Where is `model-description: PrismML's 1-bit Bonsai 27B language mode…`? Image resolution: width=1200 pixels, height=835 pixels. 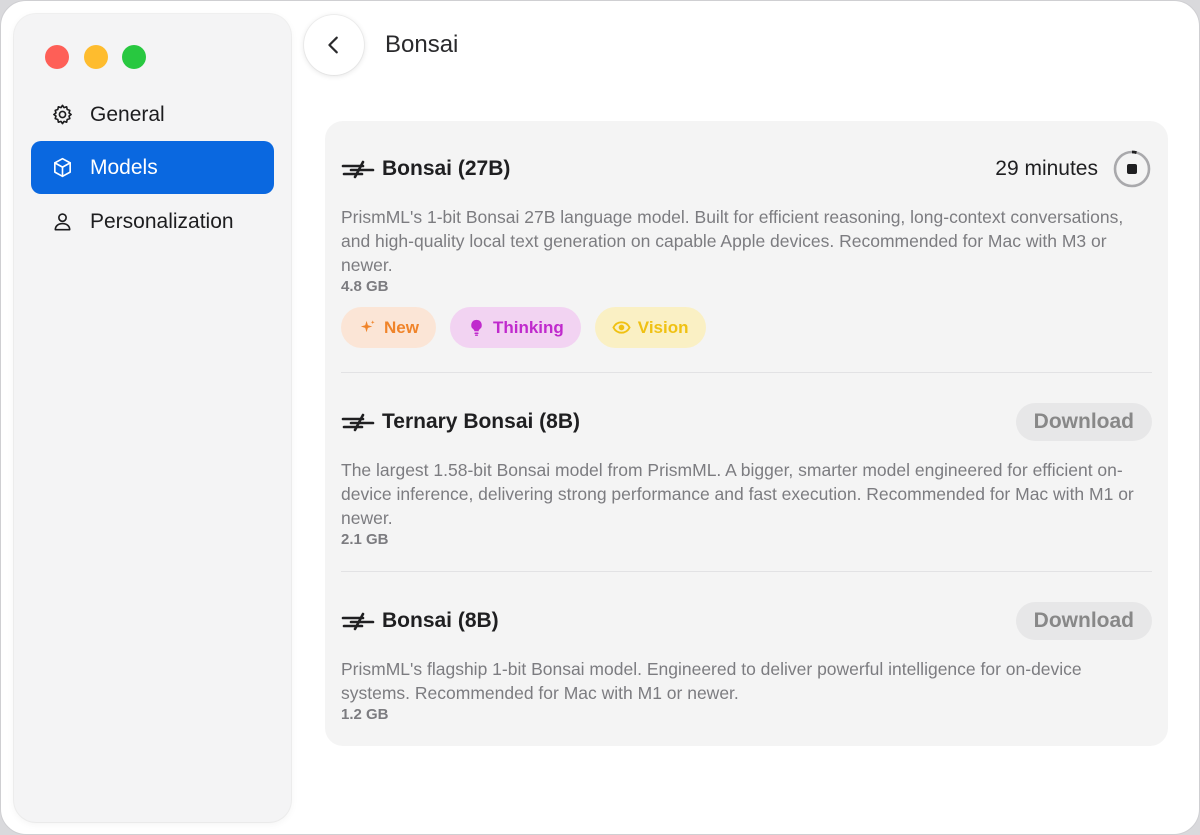
model-description: PrismML's 1-bit Bonsai 27B language mode… is located at coordinates (732, 241).